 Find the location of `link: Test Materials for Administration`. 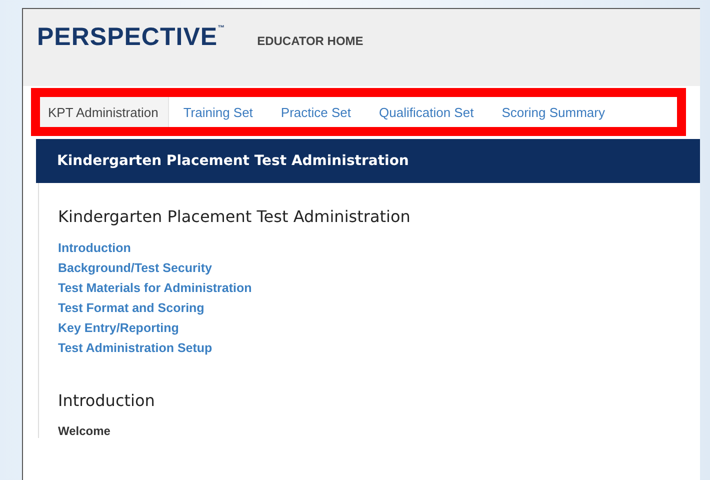

link: Test Materials for Administration is located at coordinates (379, 288).